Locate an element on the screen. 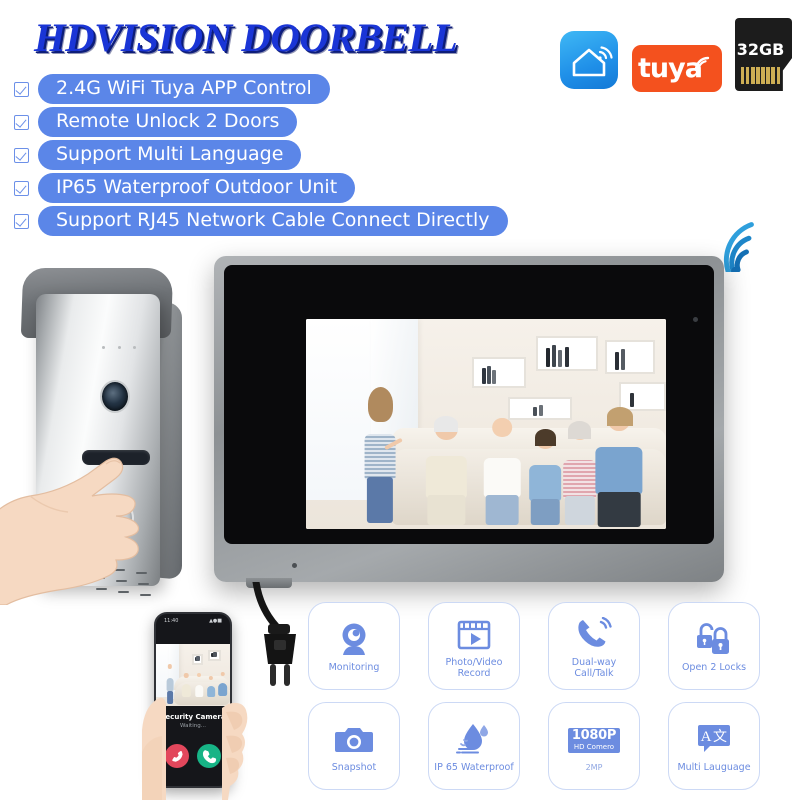  sd-capacity-label: 32GB is located at coordinates (760, 49).